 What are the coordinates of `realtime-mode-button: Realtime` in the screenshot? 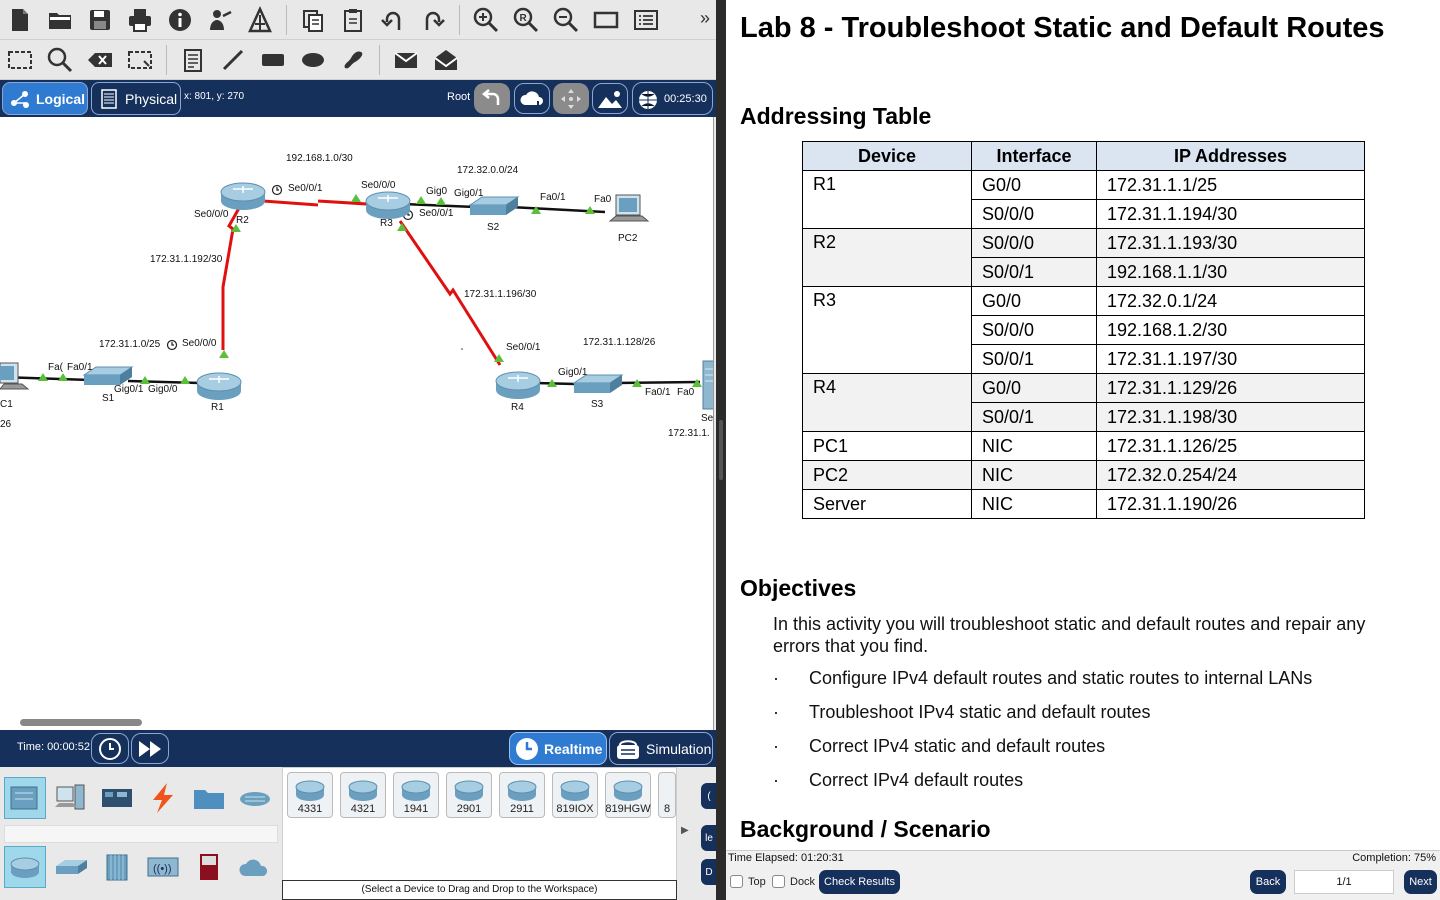 It's located at (558, 748).